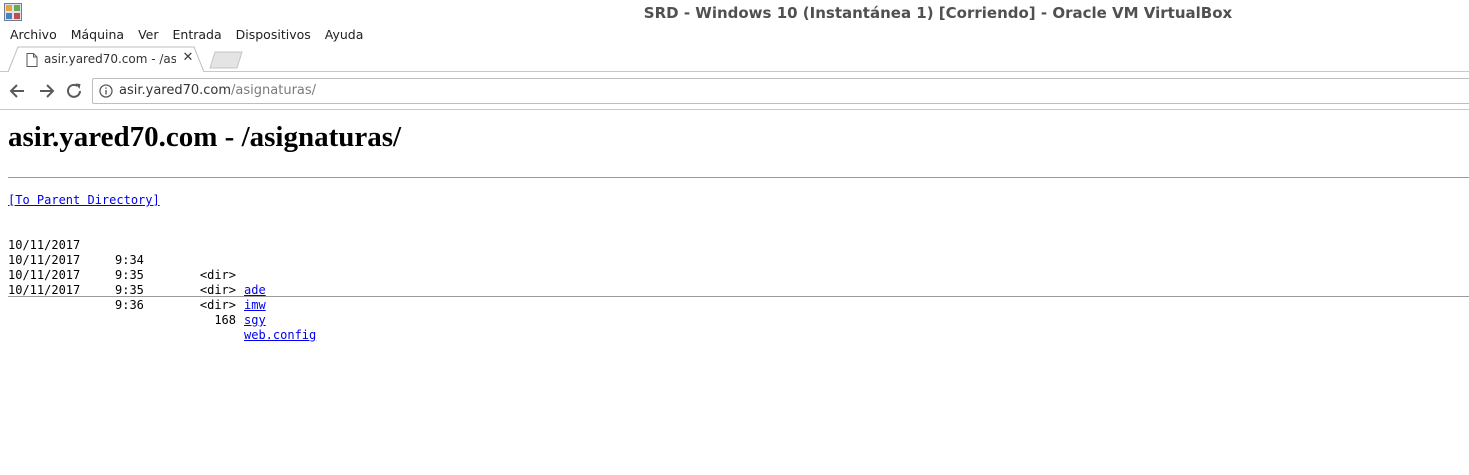 The image size is (1469, 475). I want to click on close-icon: ✕, so click(188, 57).